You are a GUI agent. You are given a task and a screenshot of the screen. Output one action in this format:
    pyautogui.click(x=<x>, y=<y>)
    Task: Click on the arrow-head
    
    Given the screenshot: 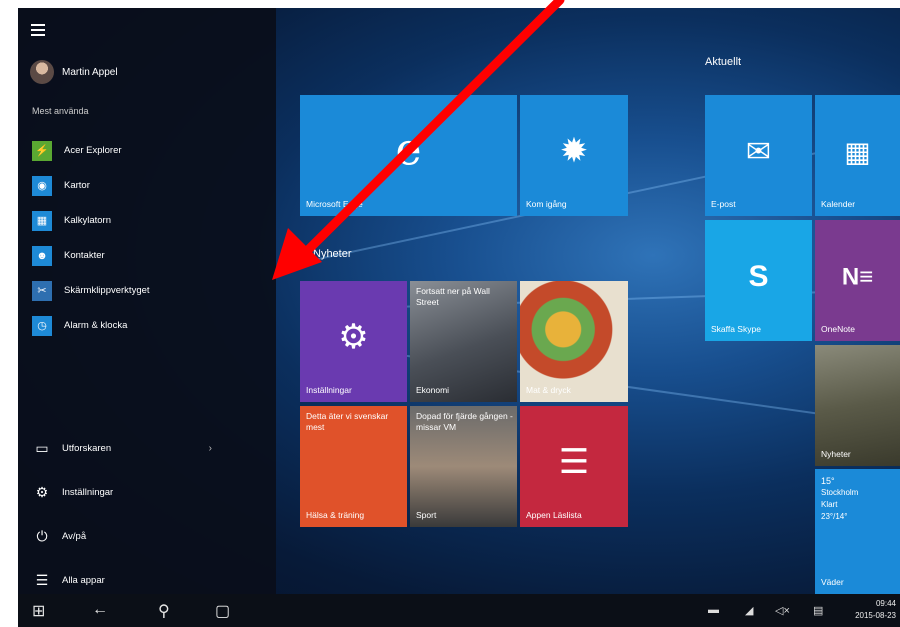 What is the action you would take?
    pyautogui.click(x=297, y=254)
    